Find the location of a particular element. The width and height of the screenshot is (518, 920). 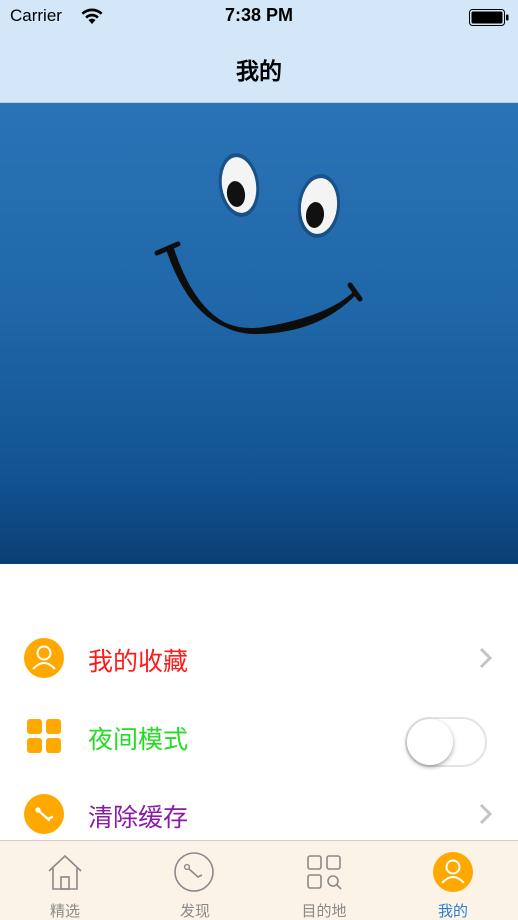

night-mode-toggle is located at coordinates (446, 742).